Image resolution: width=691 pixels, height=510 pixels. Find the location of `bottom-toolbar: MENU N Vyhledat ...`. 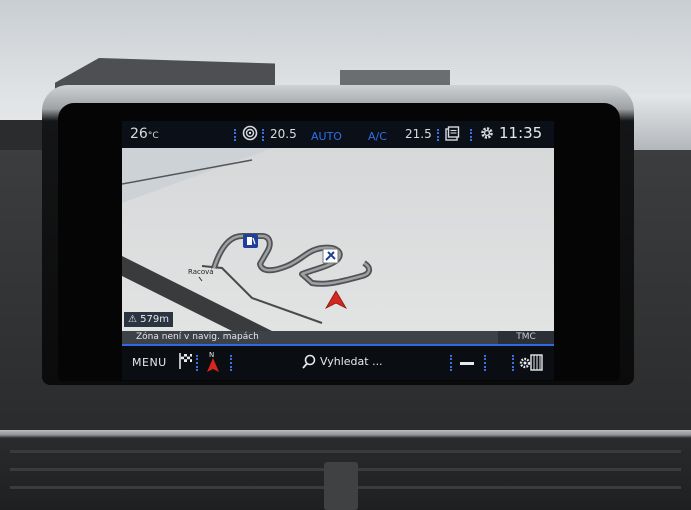

bottom-toolbar: MENU N Vyhledat ... is located at coordinates (338, 363).